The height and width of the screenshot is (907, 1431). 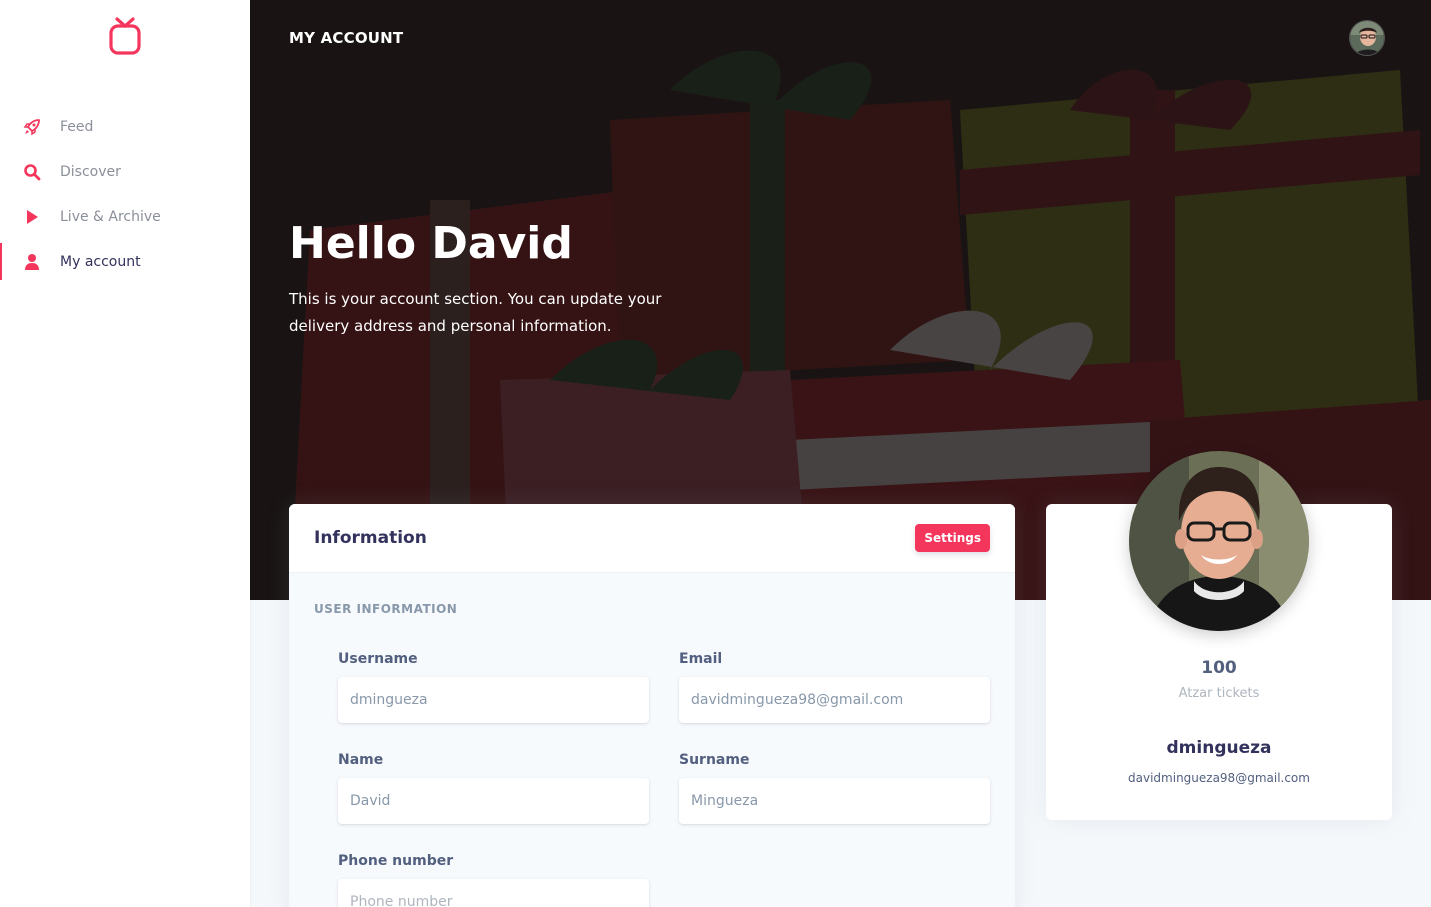 What do you see at coordinates (493, 801) in the screenshot?
I see `name-input: David` at bounding box center [493, 801].